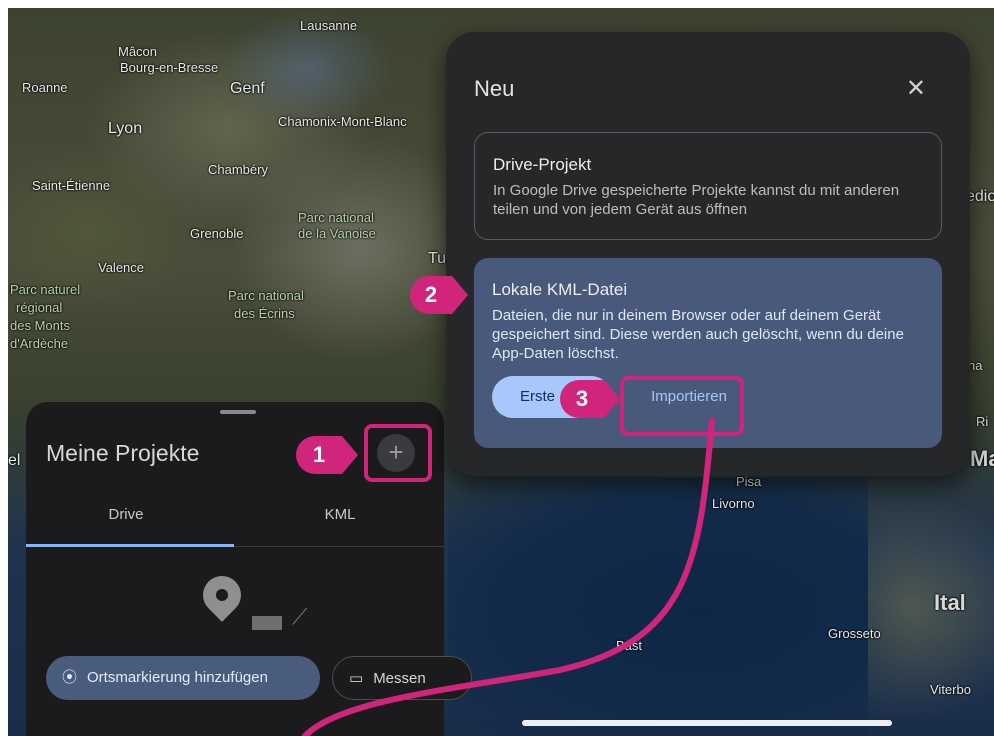 The height and width of the screenshot is (736, 994). Describe the element at coordinates (682, 406) in the screenshot. I see `highlight-import-button` at that location.